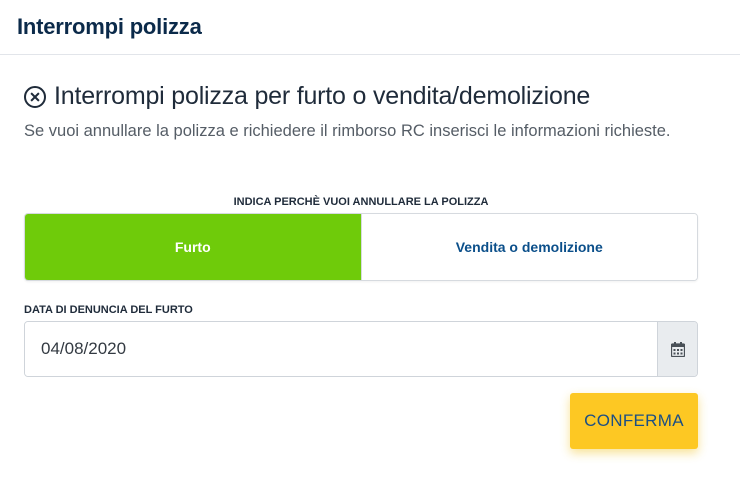 The height and width of the screenshot is (479, 740). What do you see at coordinates (341, 349) in the screenshot?
I see `date-input` at bounding box center [341, 349].